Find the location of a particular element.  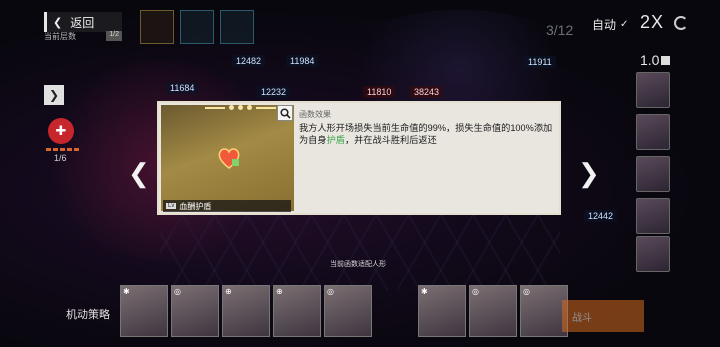

current-layer: 当前层数 1/2 is located at coordinates (83, 36).